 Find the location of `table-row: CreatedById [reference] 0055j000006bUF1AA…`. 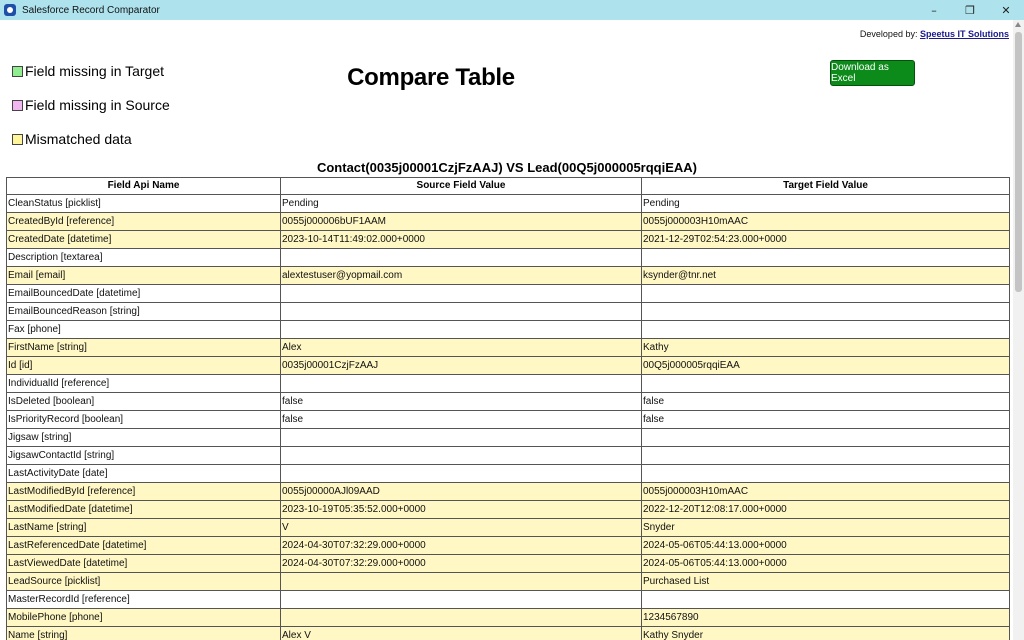

table-row: CreatedById [reference] 0055j000006bUF1AA… is located at coordinates (508, 221).